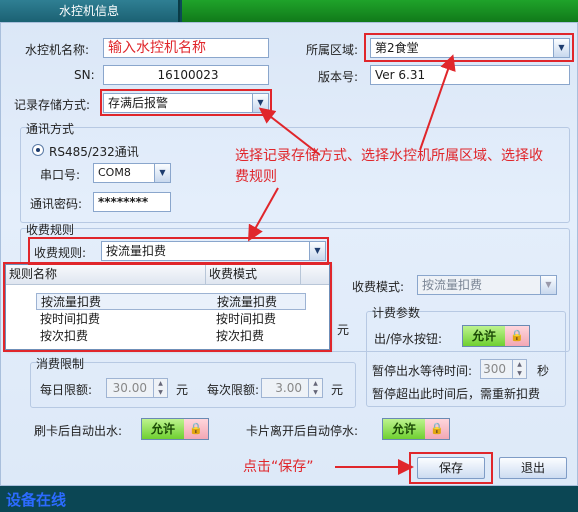 The image size is (578, 512). What do you see at coordinates (36, 500) in the screenshot?
I see `status-text: 设备在线` at bounding box center [36, 500].